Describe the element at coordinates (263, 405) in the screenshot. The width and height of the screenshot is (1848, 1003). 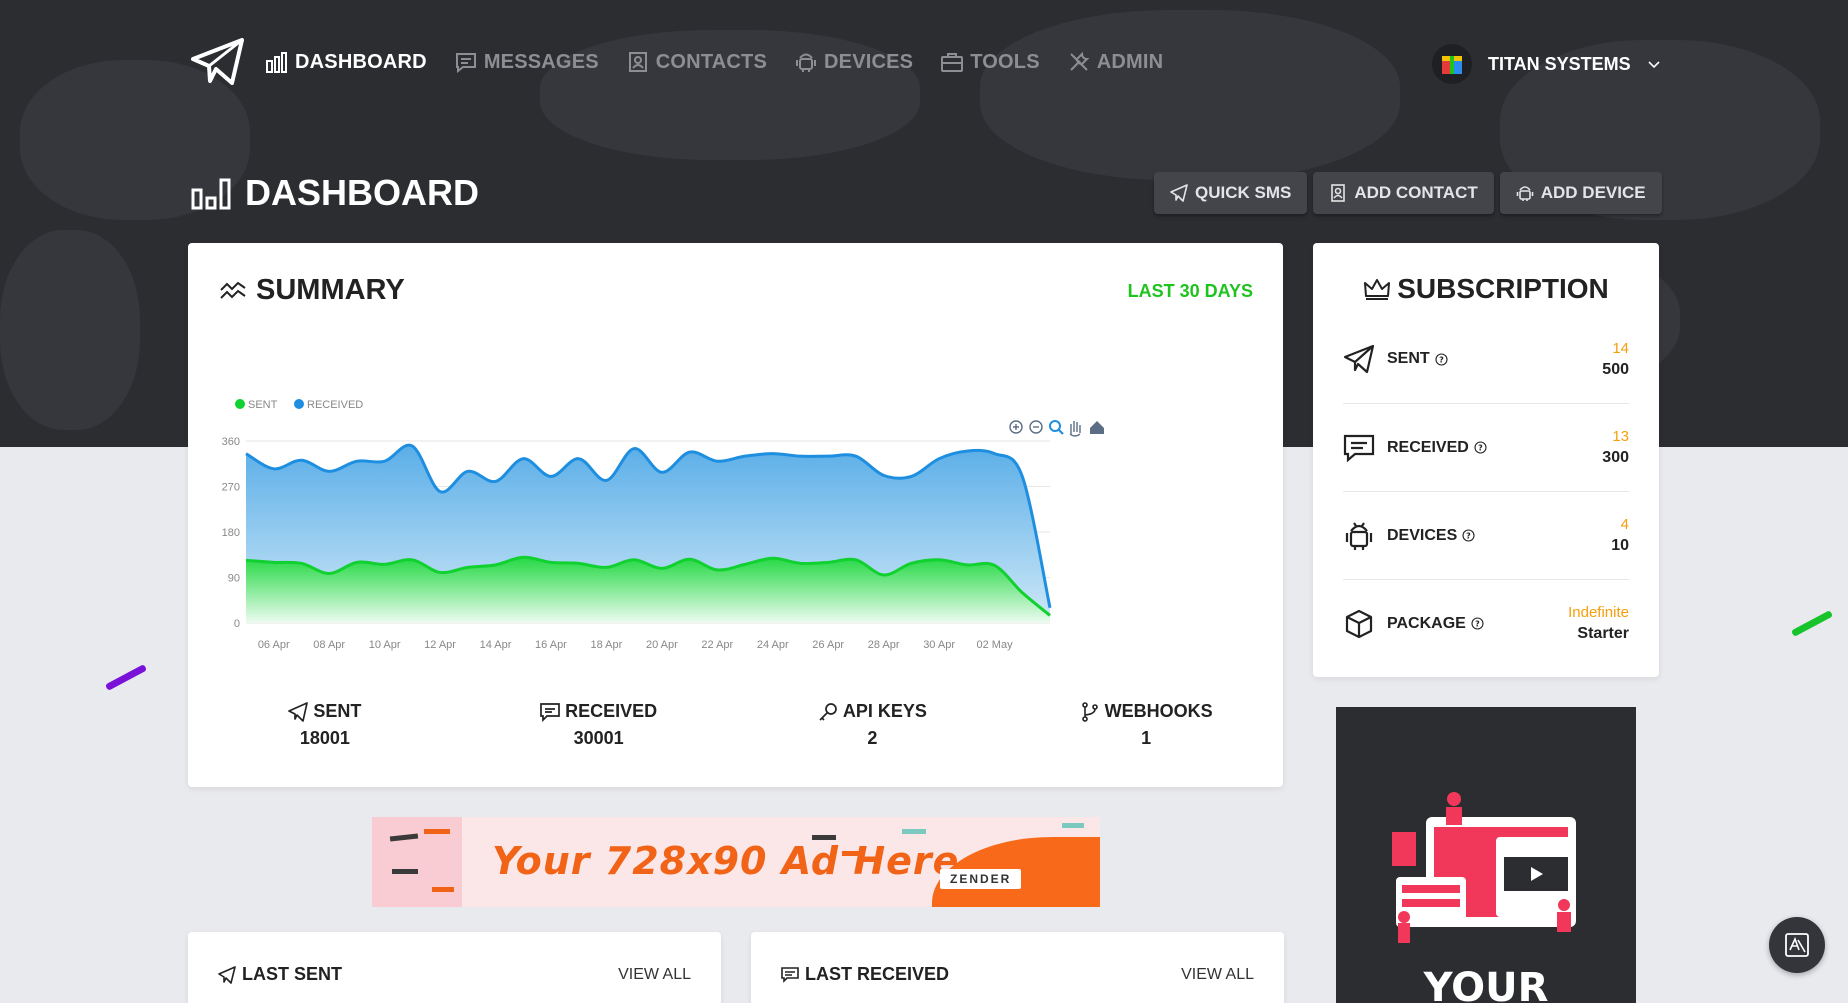
I see `legend-label: SENT` at that location.